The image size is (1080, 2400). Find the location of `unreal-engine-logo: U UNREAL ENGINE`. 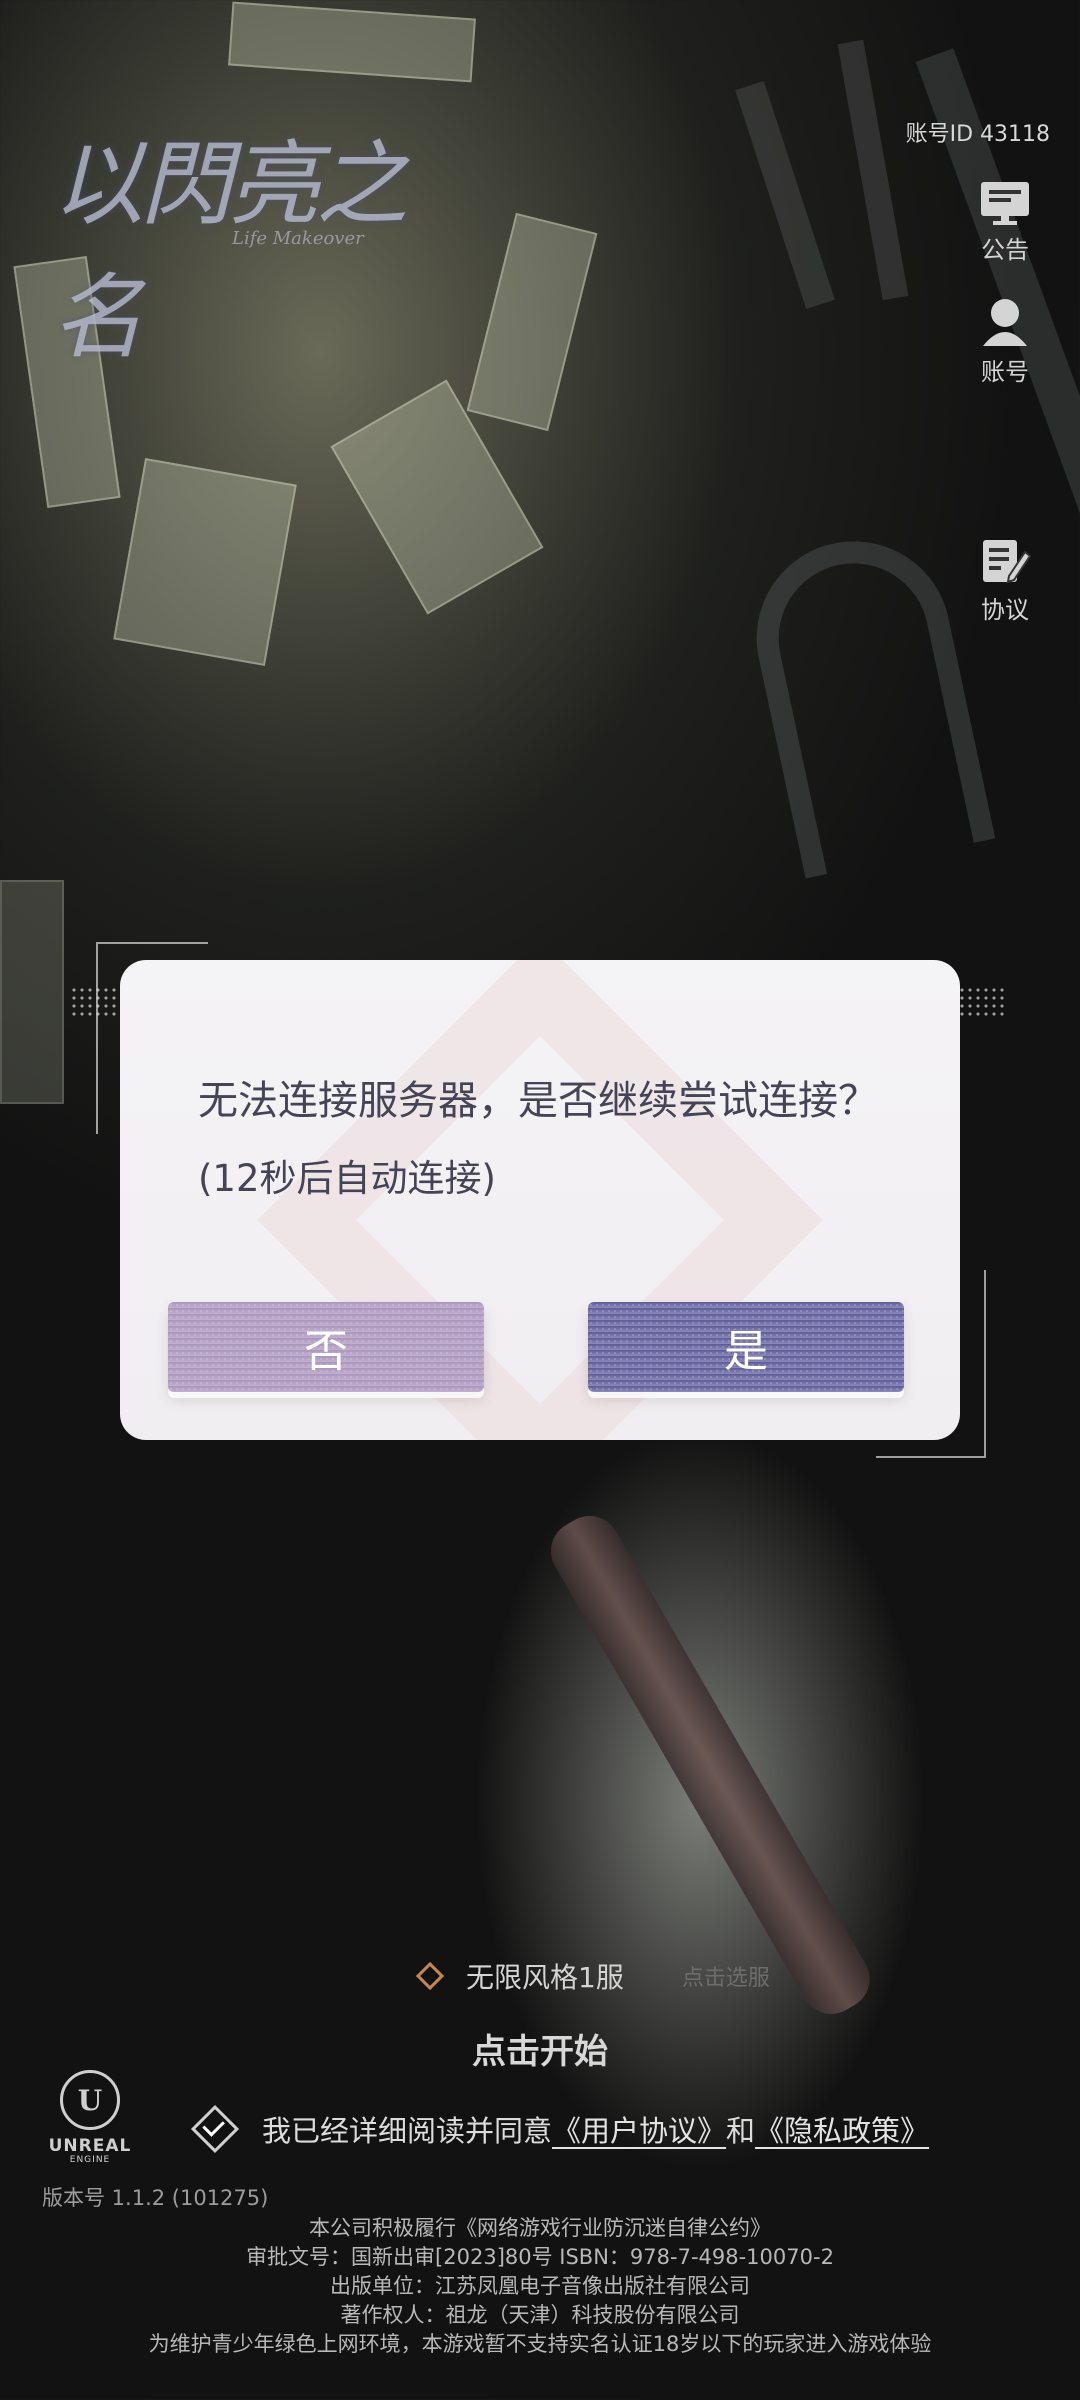

unreal-engine-logo: U UNREAL ENGINE is located at coordinates (90, 2117).